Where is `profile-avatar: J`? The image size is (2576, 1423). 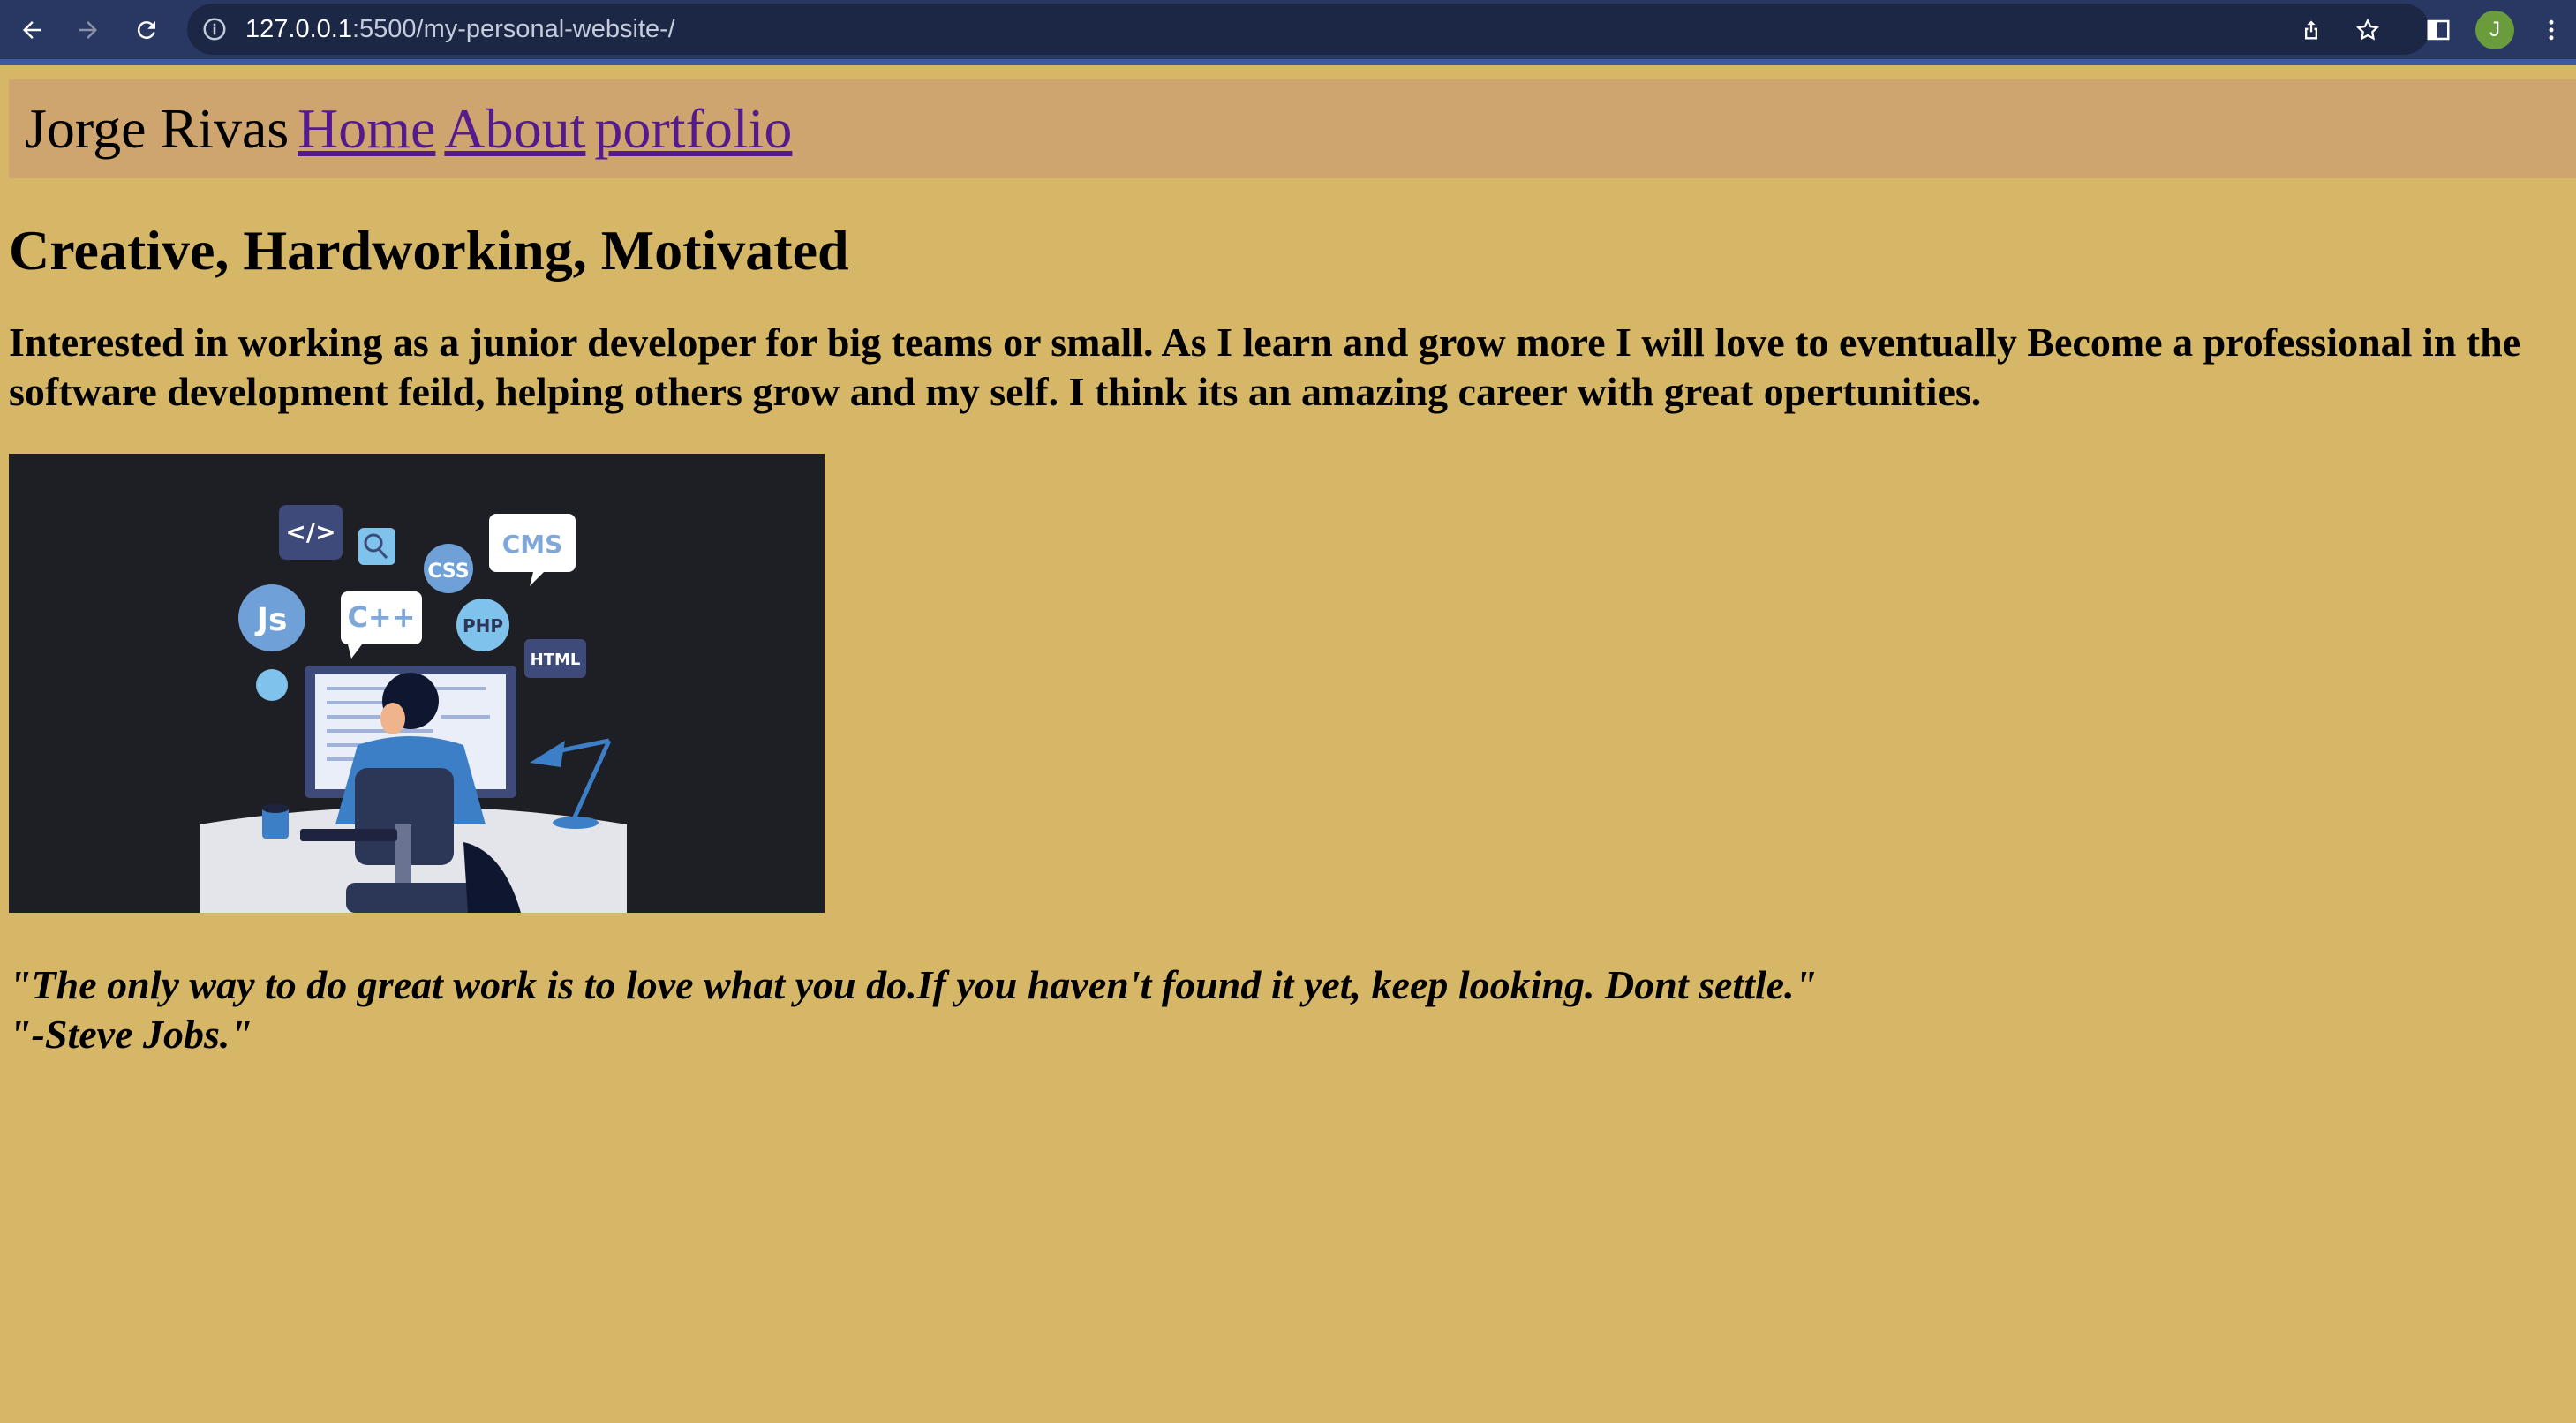
profile-avatar: J is located at coordinates (2495, 30).